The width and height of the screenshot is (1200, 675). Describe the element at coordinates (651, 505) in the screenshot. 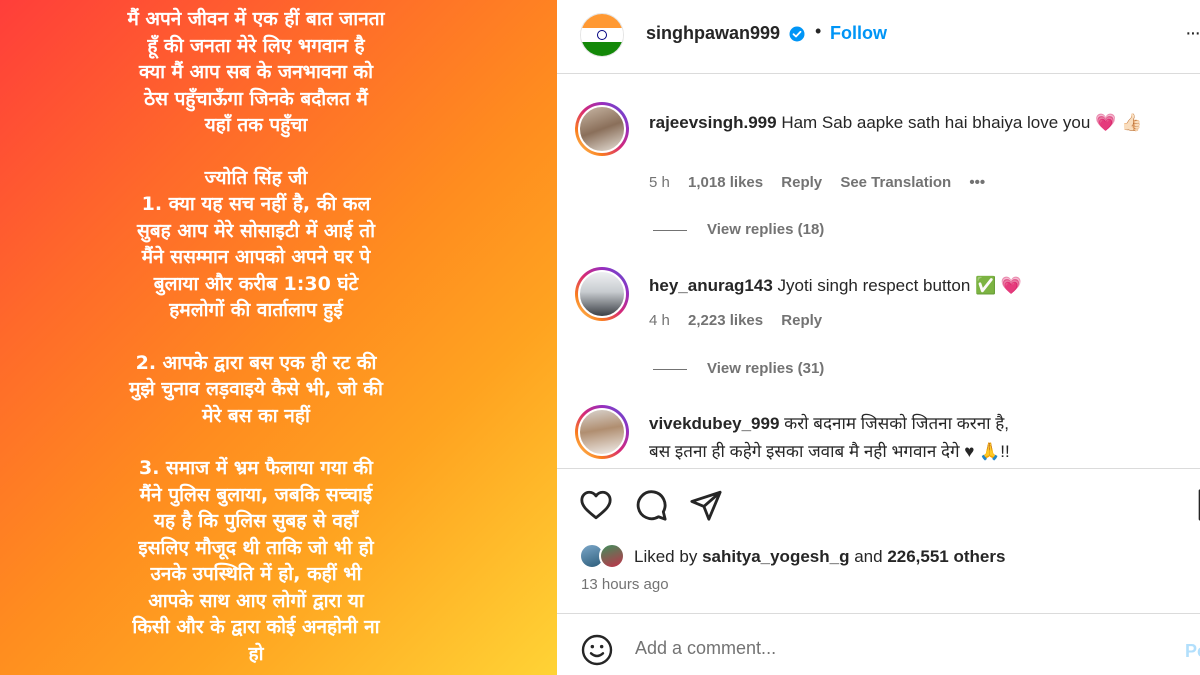

I see `comment-bubble-icon` at that location.